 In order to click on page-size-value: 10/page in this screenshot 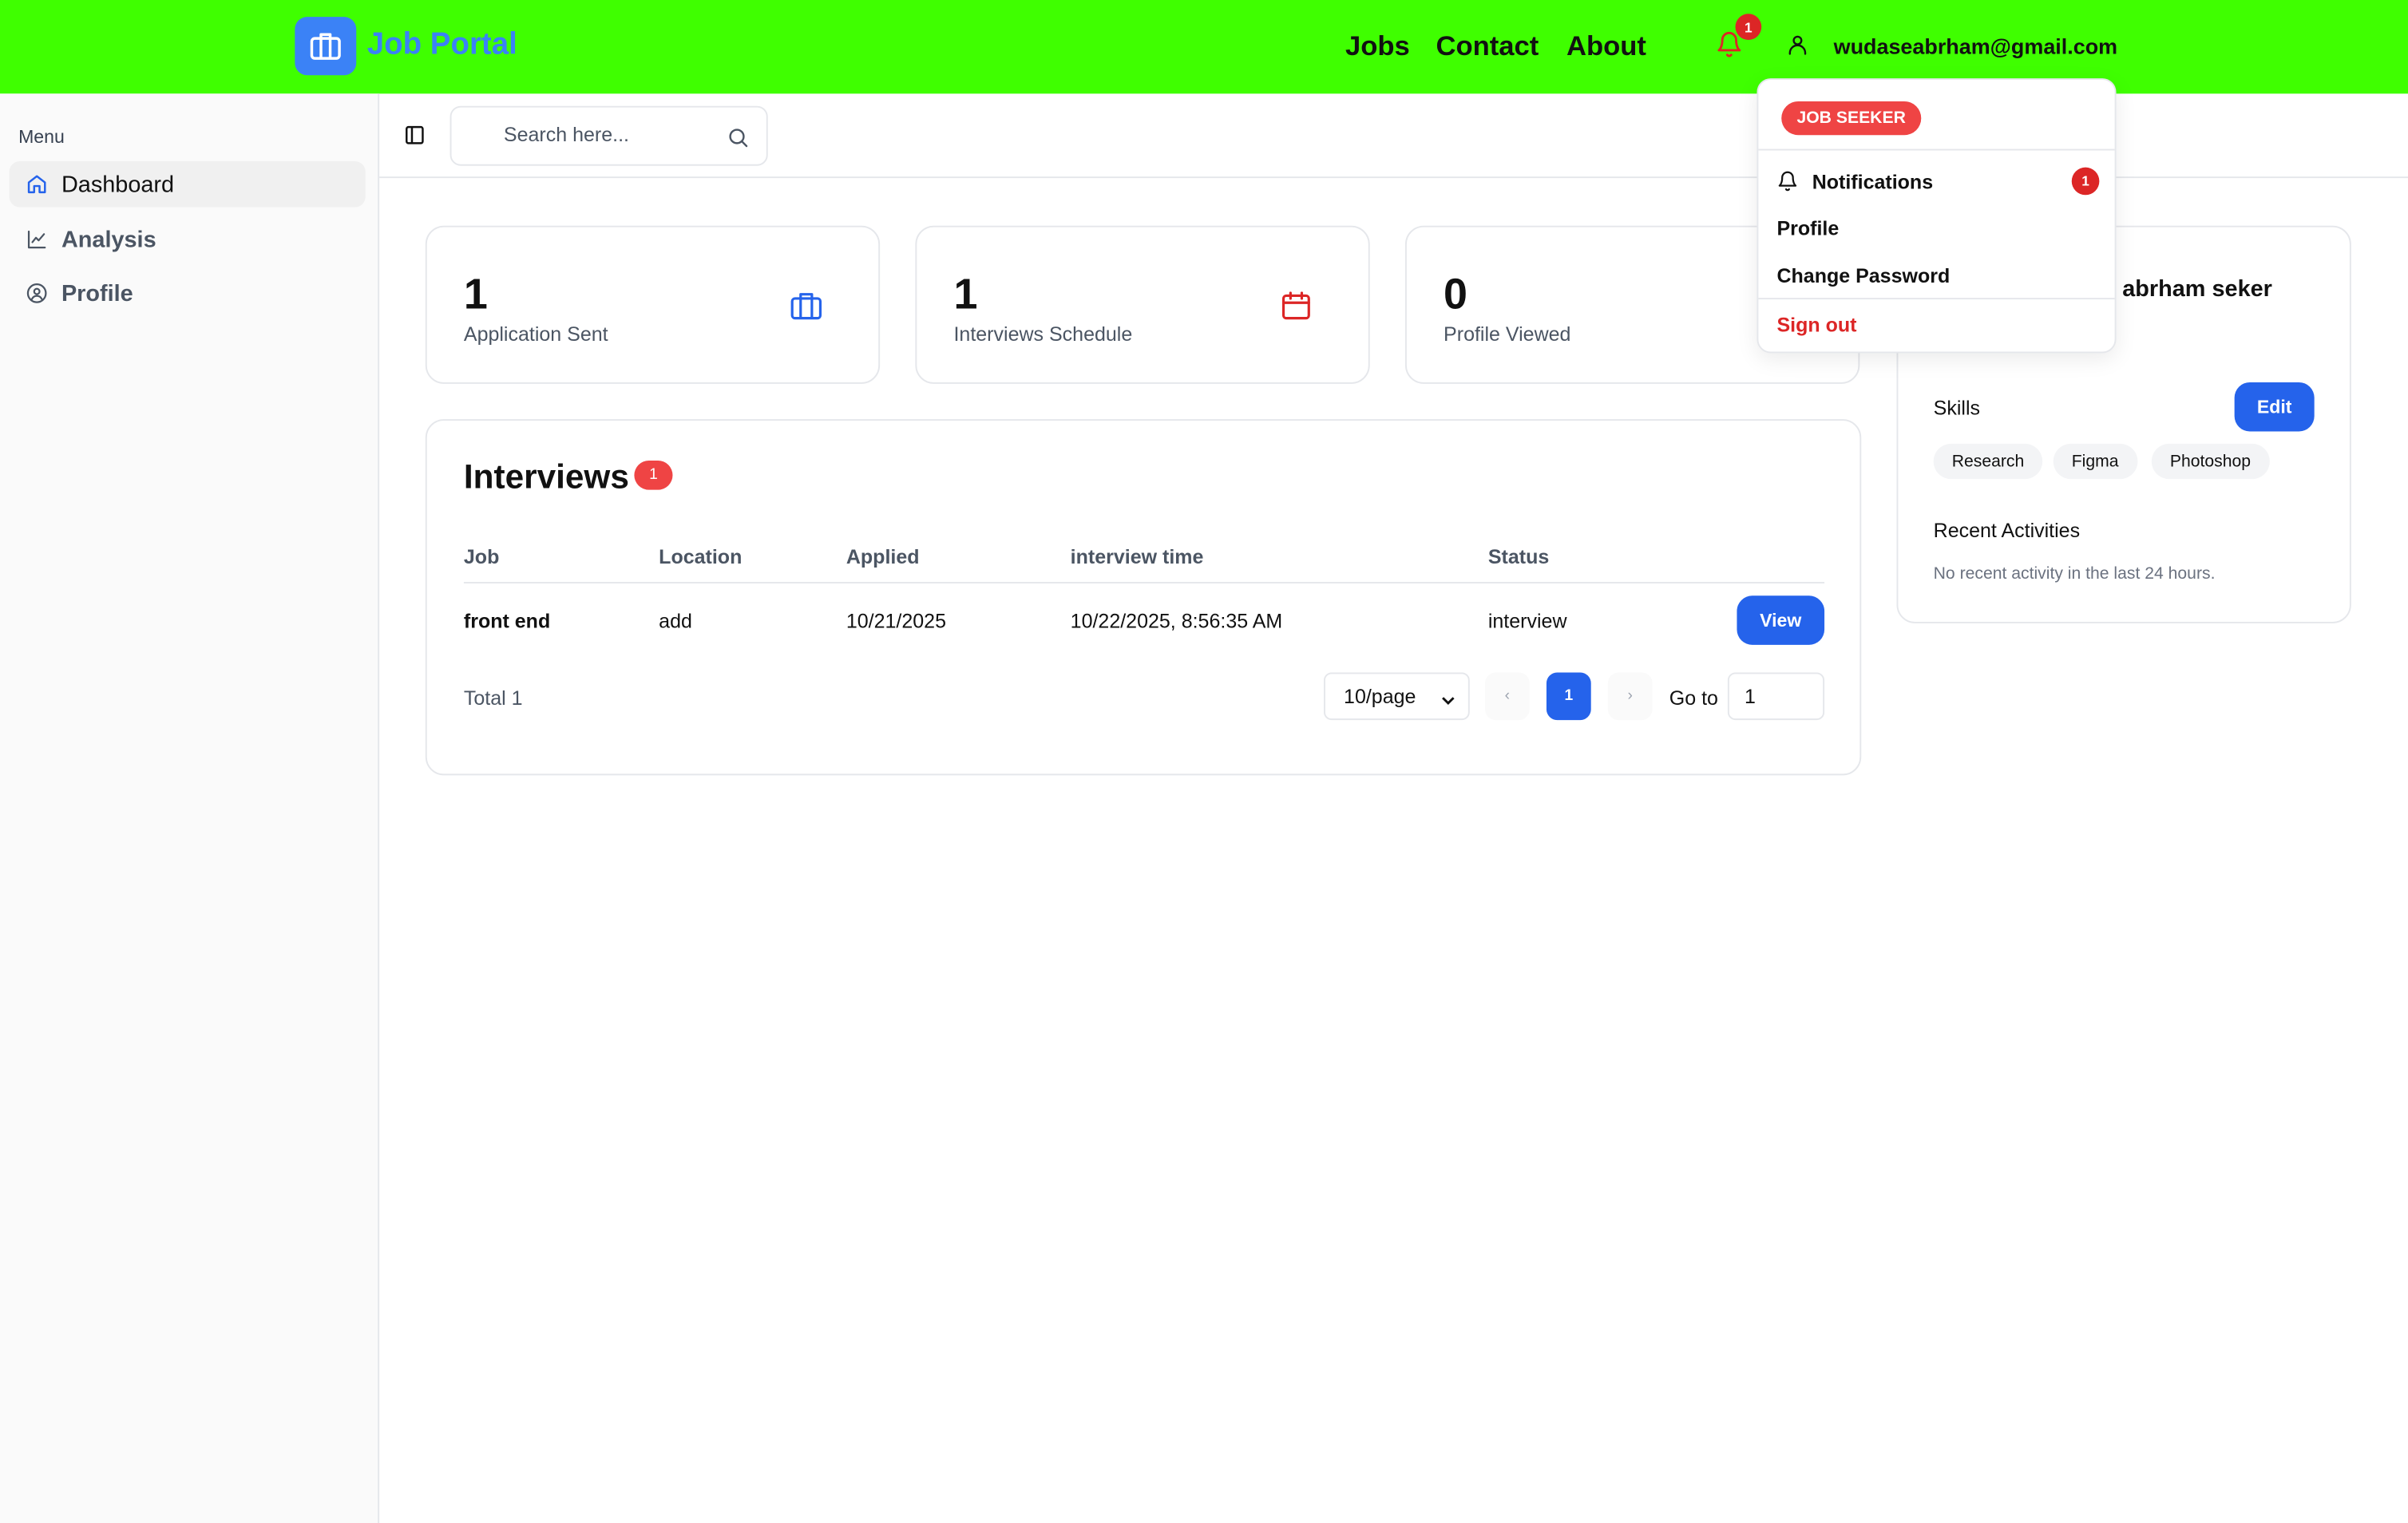, I will do `click(1380, 696)`.